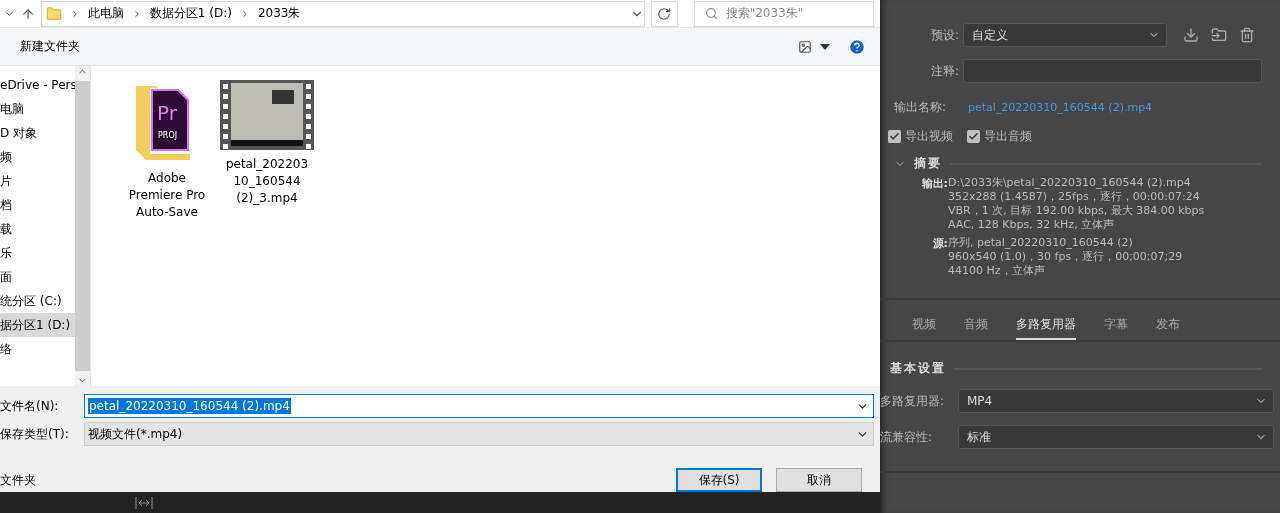 Image resolution: width=1280 pixels, height=513 pixels. Describe the element at coordinates (82, 226) in the screenshot. I see `scrollbar-thumb` at that location.